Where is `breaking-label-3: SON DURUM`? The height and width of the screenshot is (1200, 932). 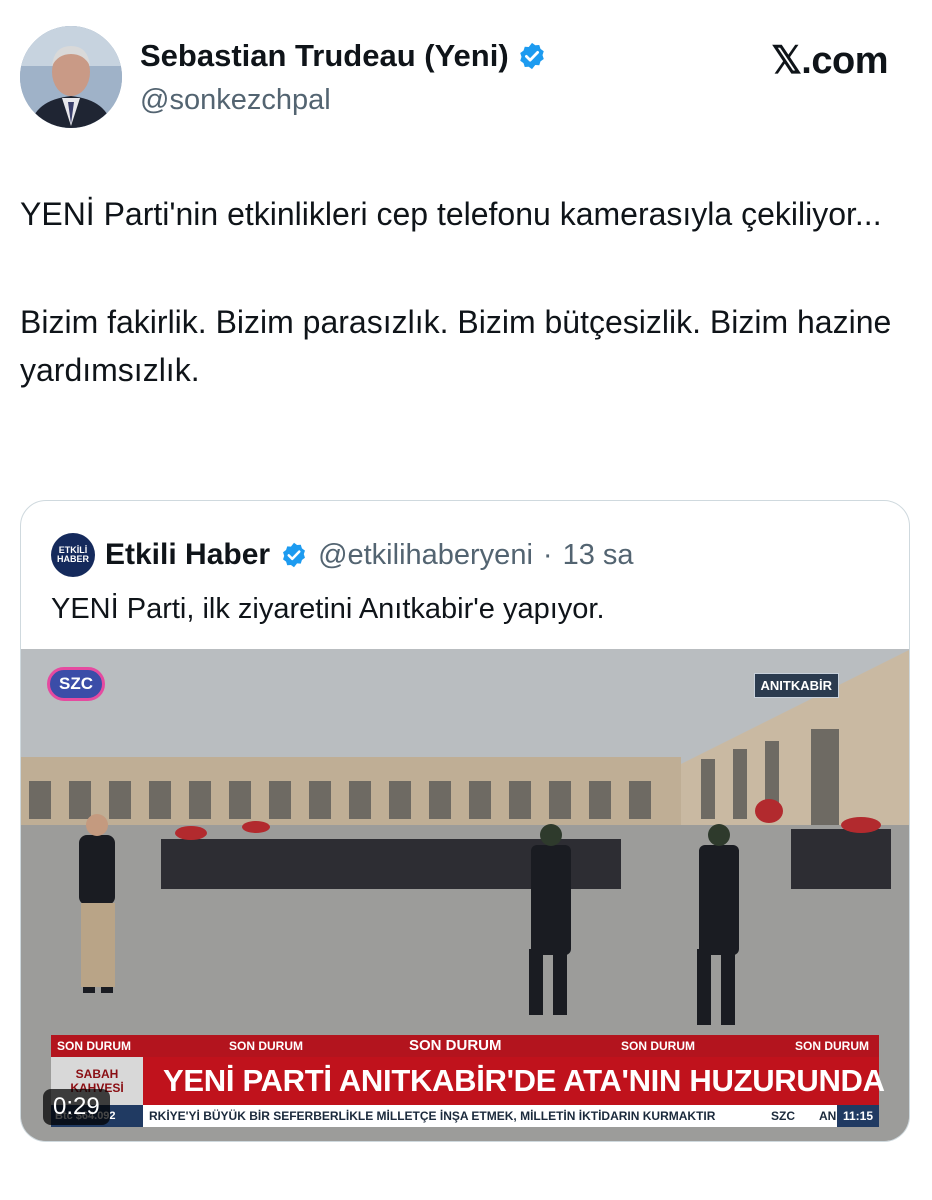 breaking-label-3: SON DURUM is located at coordinates (455, 1045).